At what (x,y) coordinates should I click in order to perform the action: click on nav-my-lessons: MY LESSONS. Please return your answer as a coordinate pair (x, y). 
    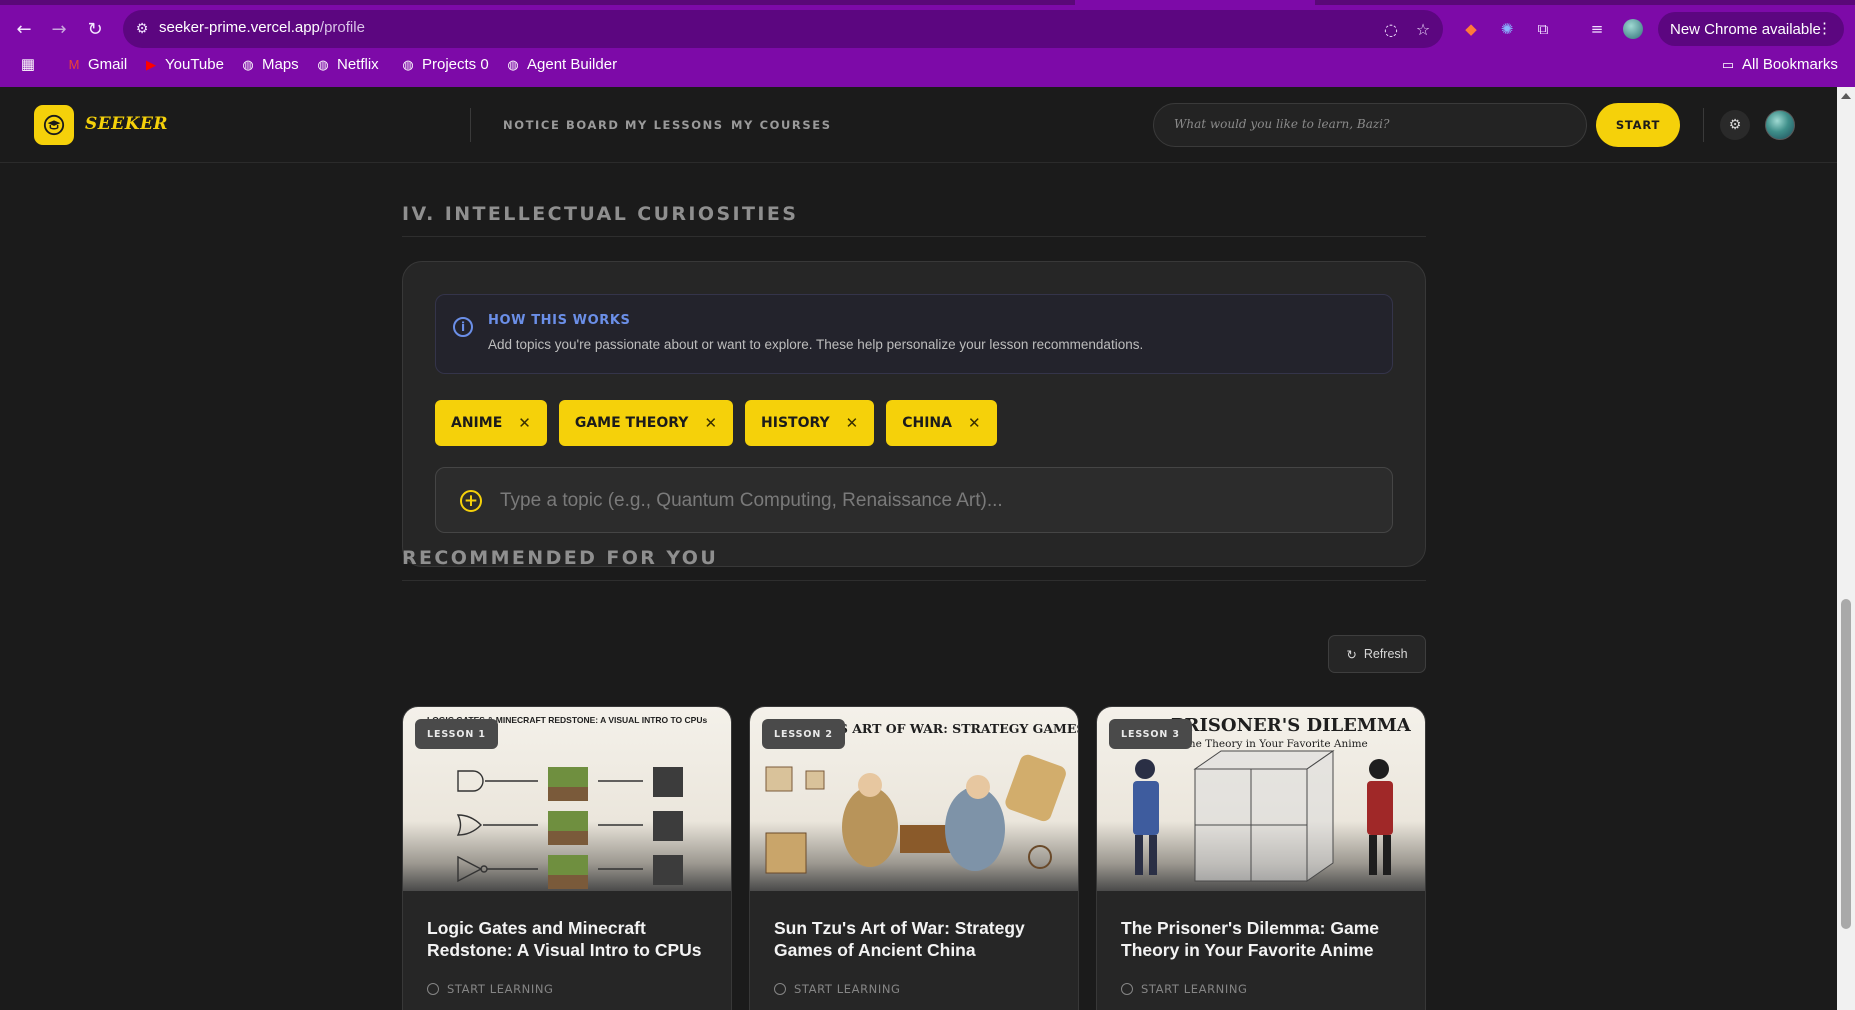
    Looking at the image, I should click on (674, 125).